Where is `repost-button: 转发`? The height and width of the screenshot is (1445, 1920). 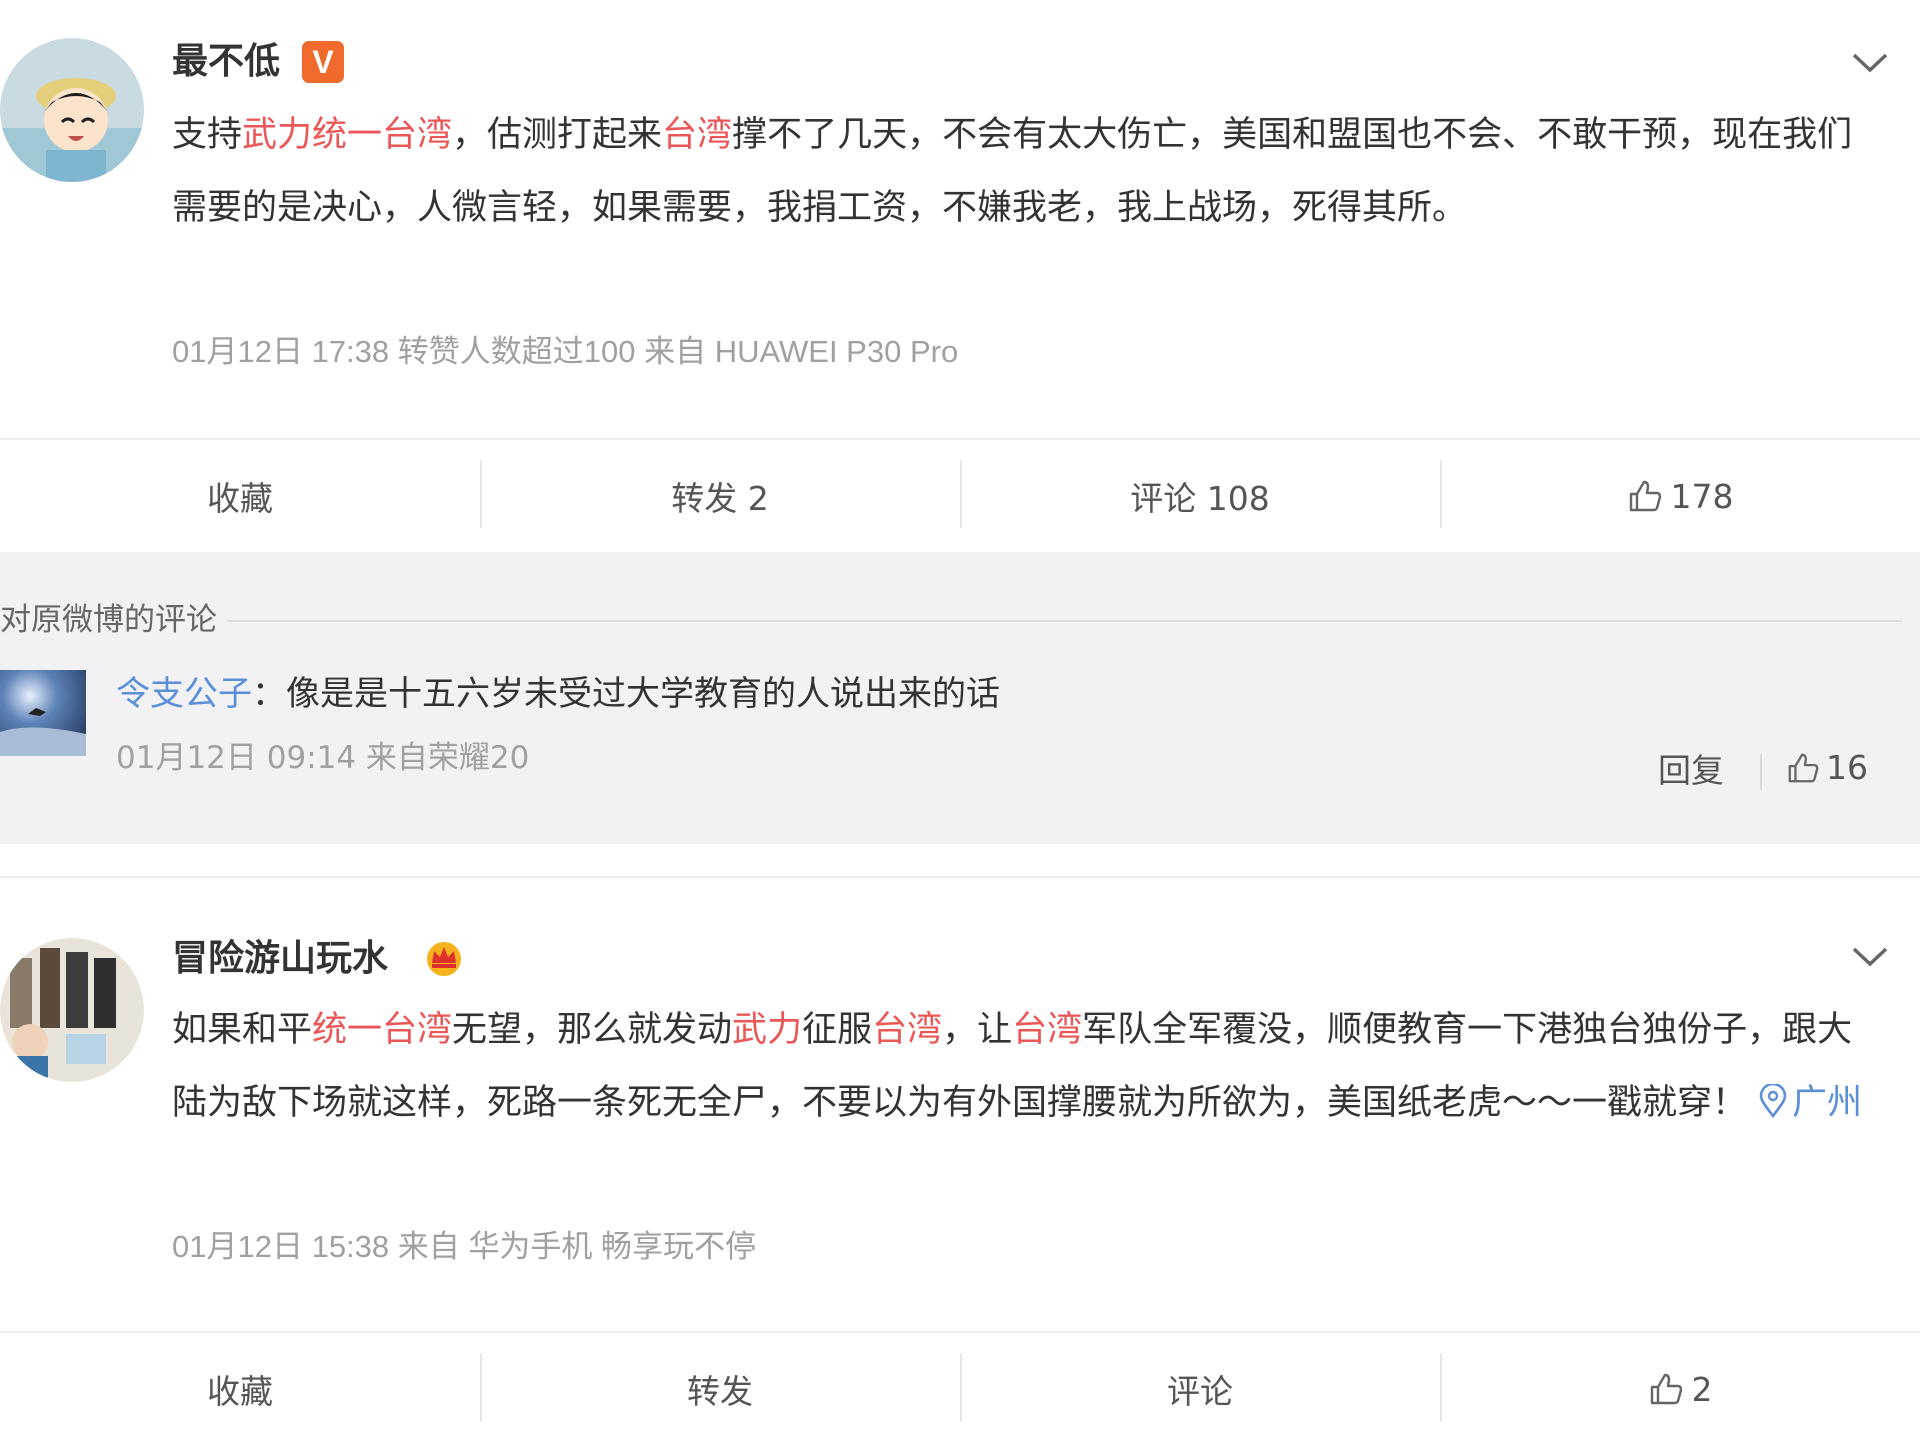 repost-button: 转发 is located at coordinates (720, 1389).